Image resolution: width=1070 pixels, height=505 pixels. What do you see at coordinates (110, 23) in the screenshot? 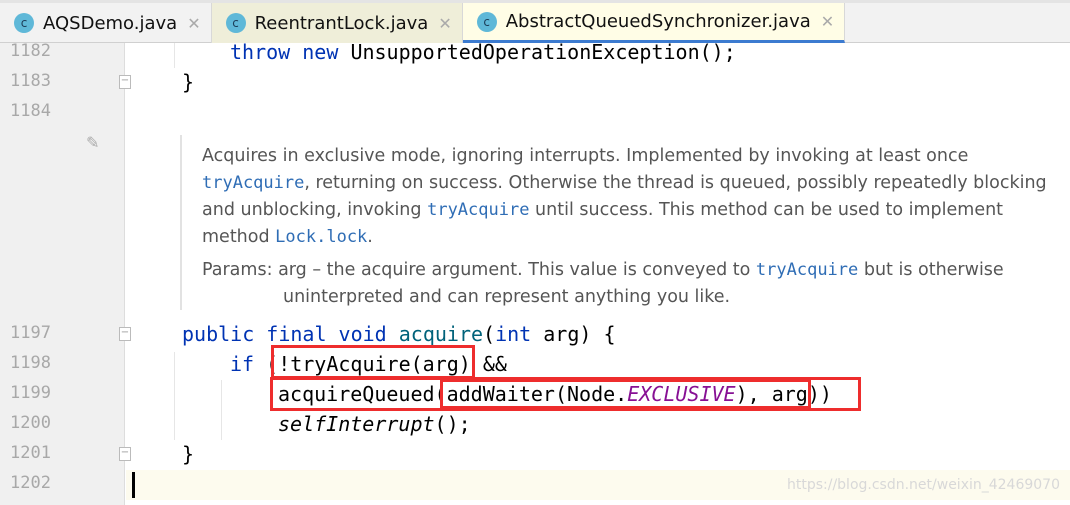
I see `tab-label: AQSDemo.java` at bounding box center [110, 23].